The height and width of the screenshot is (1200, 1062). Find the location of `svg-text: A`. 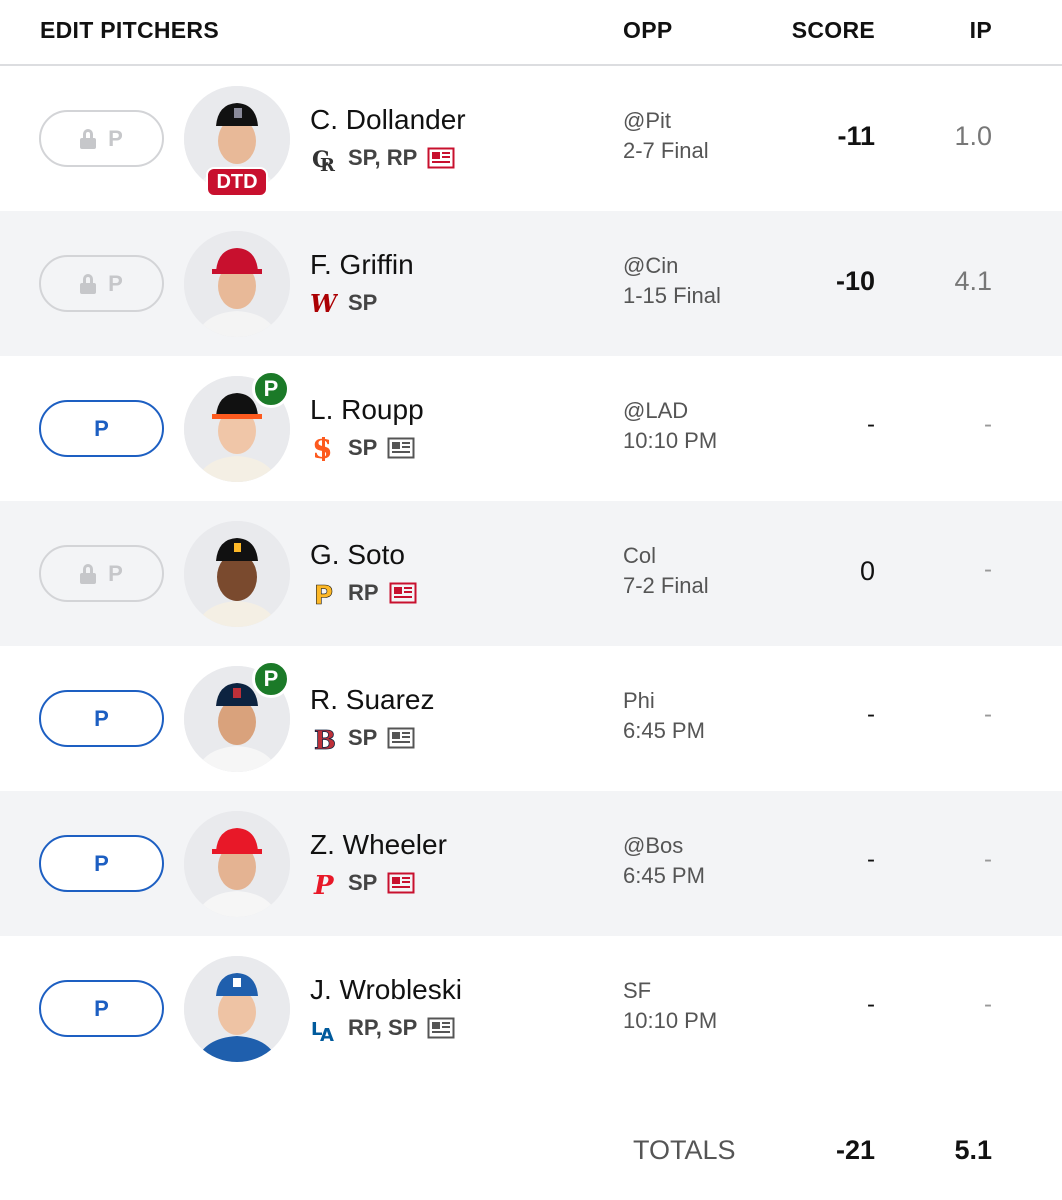

svg-text: A is located at coordinates (327, 1034).